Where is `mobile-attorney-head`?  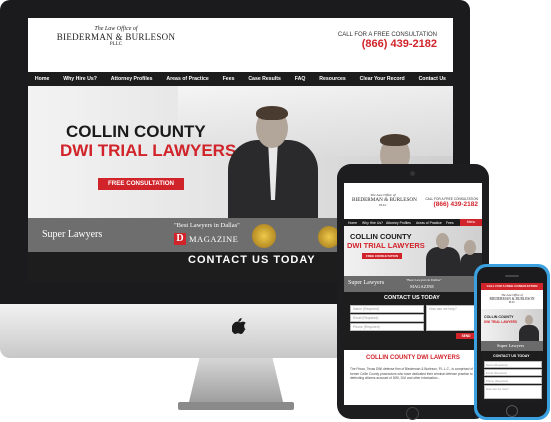 mobile-attorney-head is located at coordinates (529, 320).